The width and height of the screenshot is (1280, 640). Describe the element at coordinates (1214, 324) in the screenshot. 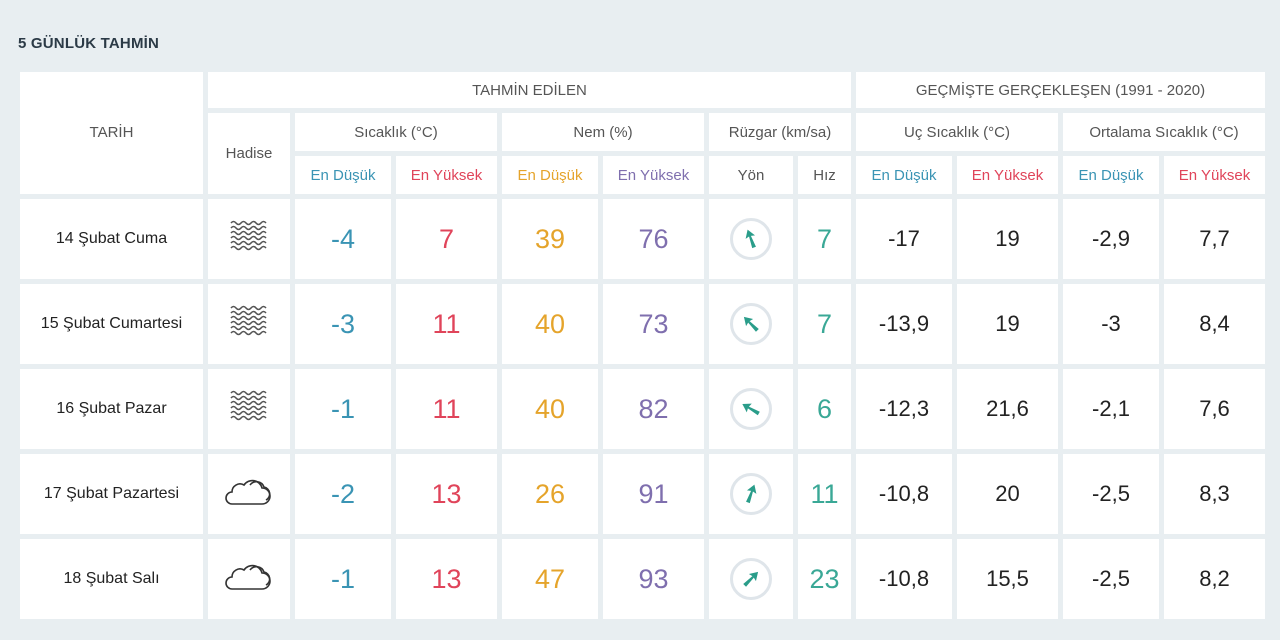

I see `avg-max-cell: 8,4` at that location.